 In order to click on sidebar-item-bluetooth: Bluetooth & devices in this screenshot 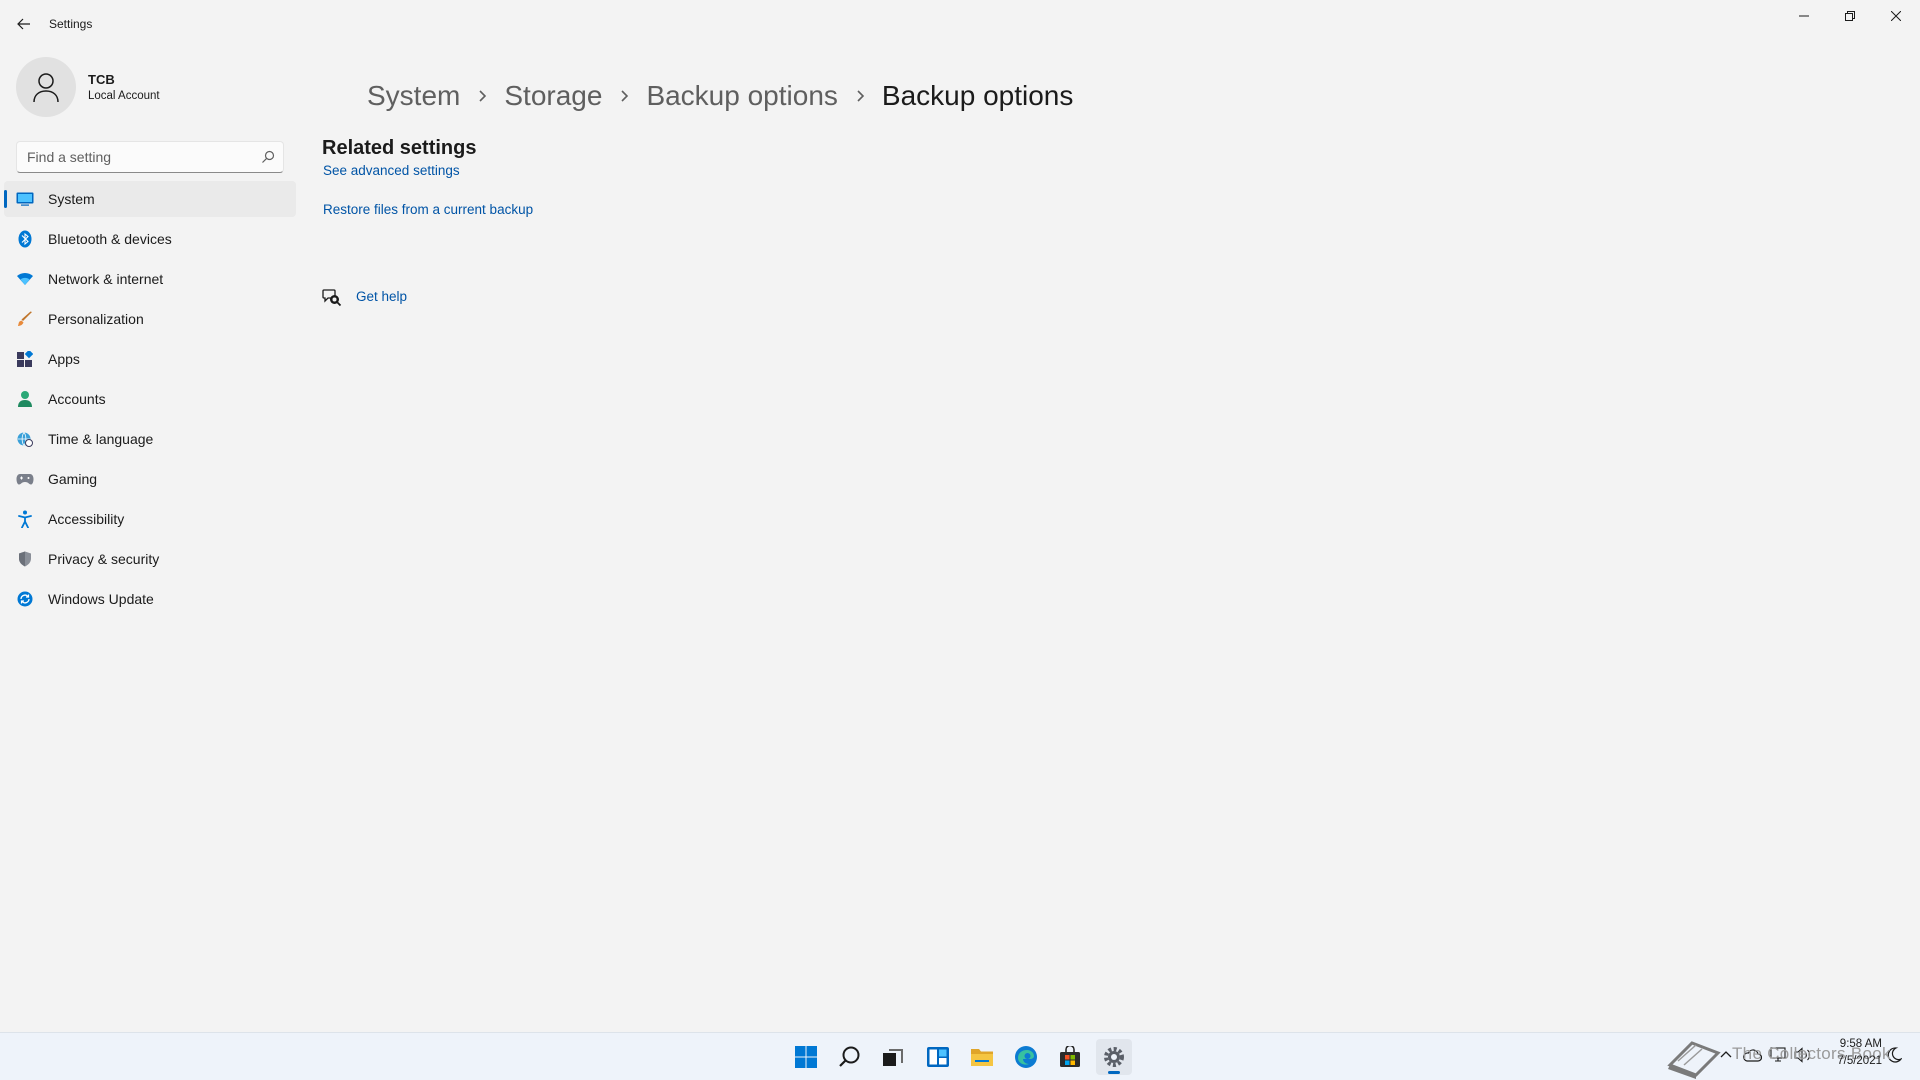, I will do `click(150, 239)`.